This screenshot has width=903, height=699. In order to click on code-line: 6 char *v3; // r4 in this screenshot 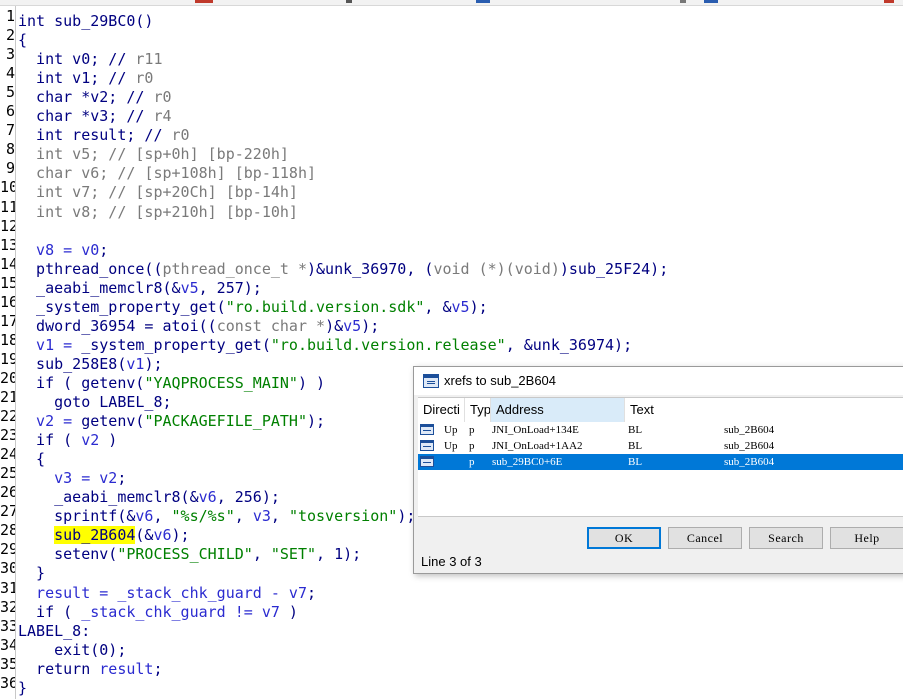, I will do `click(86, 113)`.